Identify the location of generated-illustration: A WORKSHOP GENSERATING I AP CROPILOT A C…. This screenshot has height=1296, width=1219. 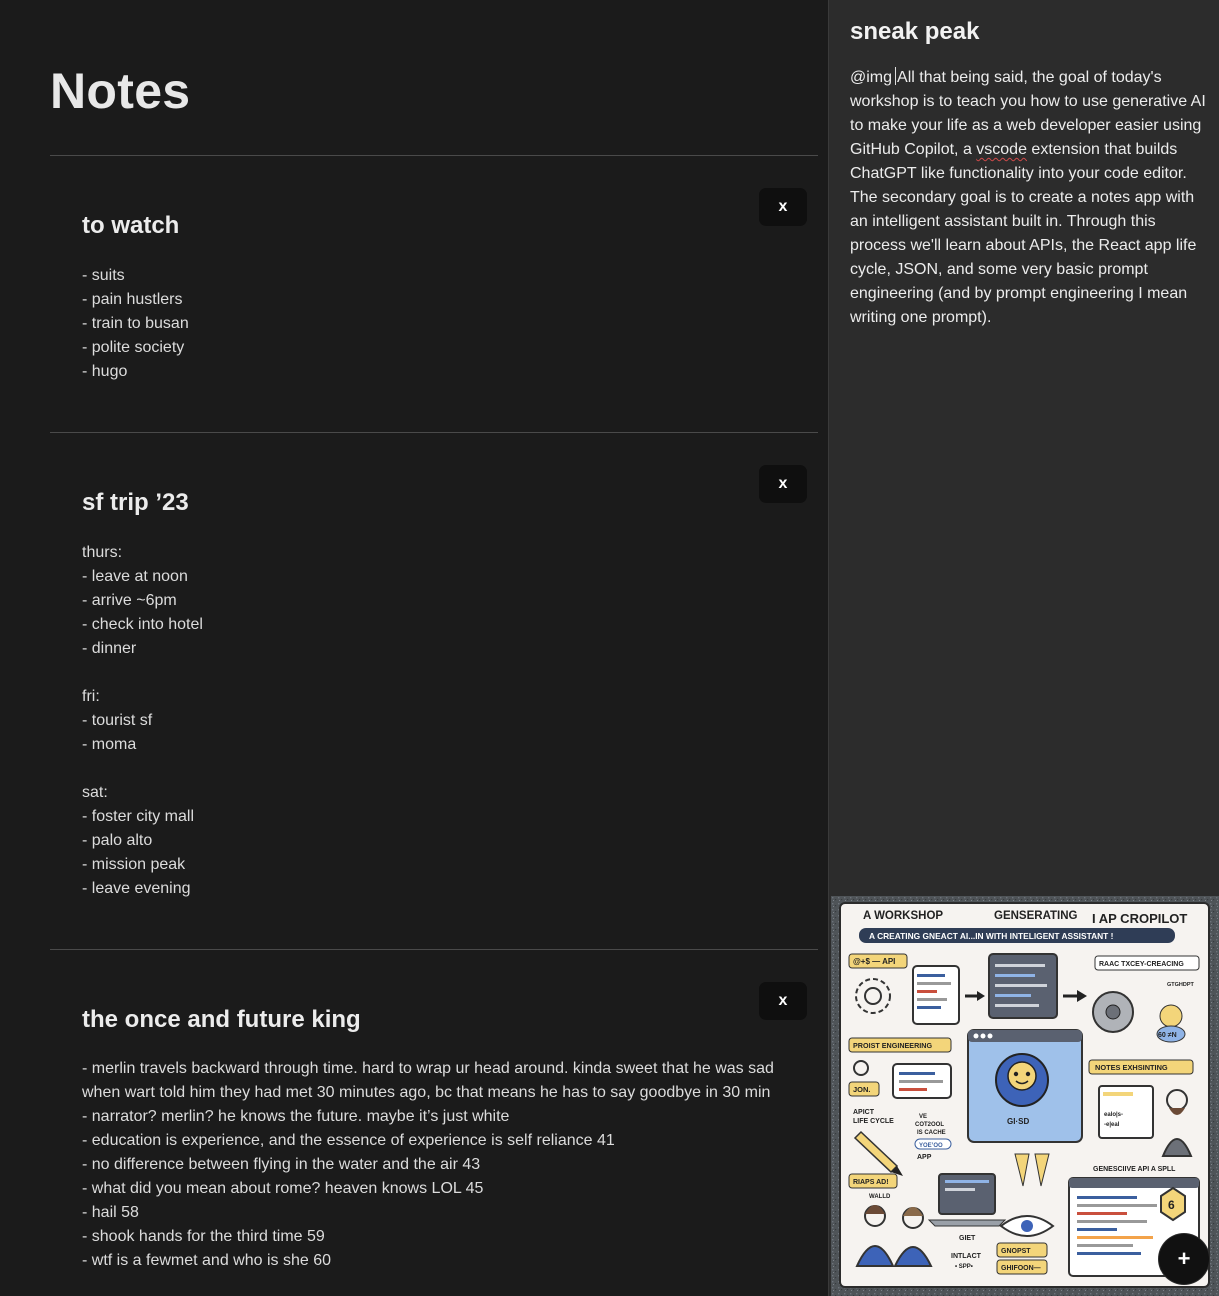
(1025, 1096).